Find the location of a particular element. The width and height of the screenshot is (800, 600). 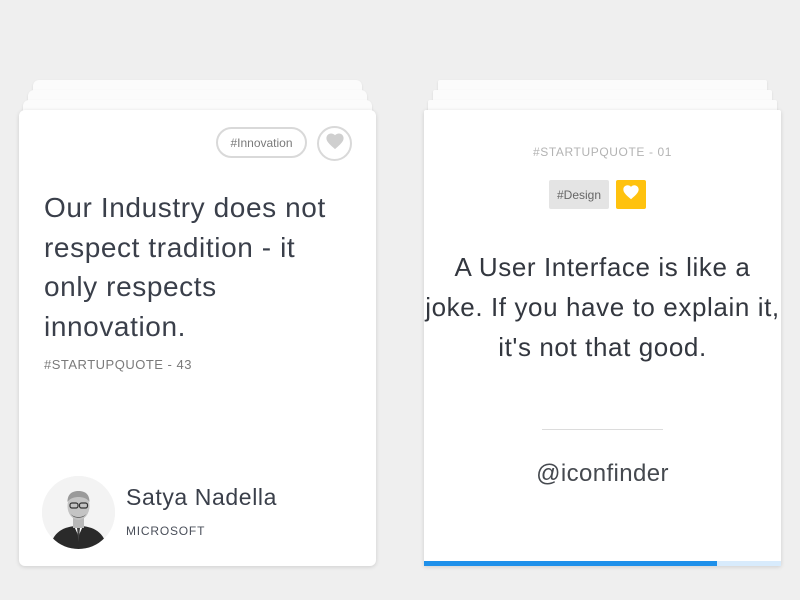

progress-fill is located at coordinates (570, 563).